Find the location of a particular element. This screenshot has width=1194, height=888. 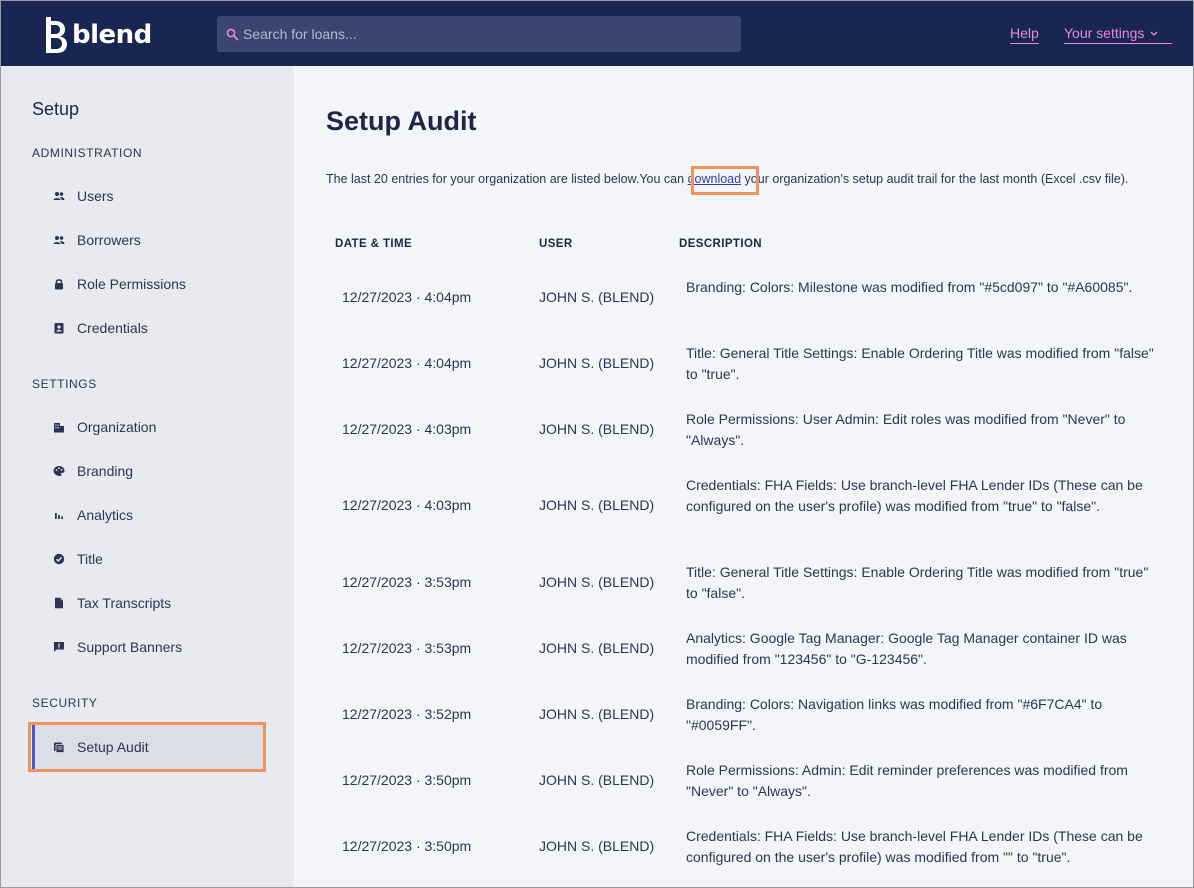

sidebar-item-title: Title is located at coordinates (78, 559).